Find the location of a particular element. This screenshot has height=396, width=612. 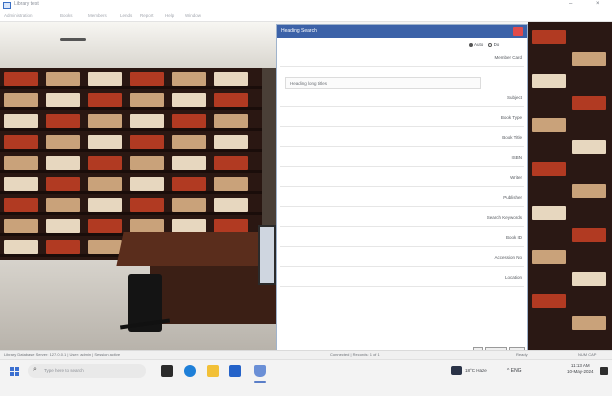

system-tray: ^ ENG is located at coordinates (514, 371).